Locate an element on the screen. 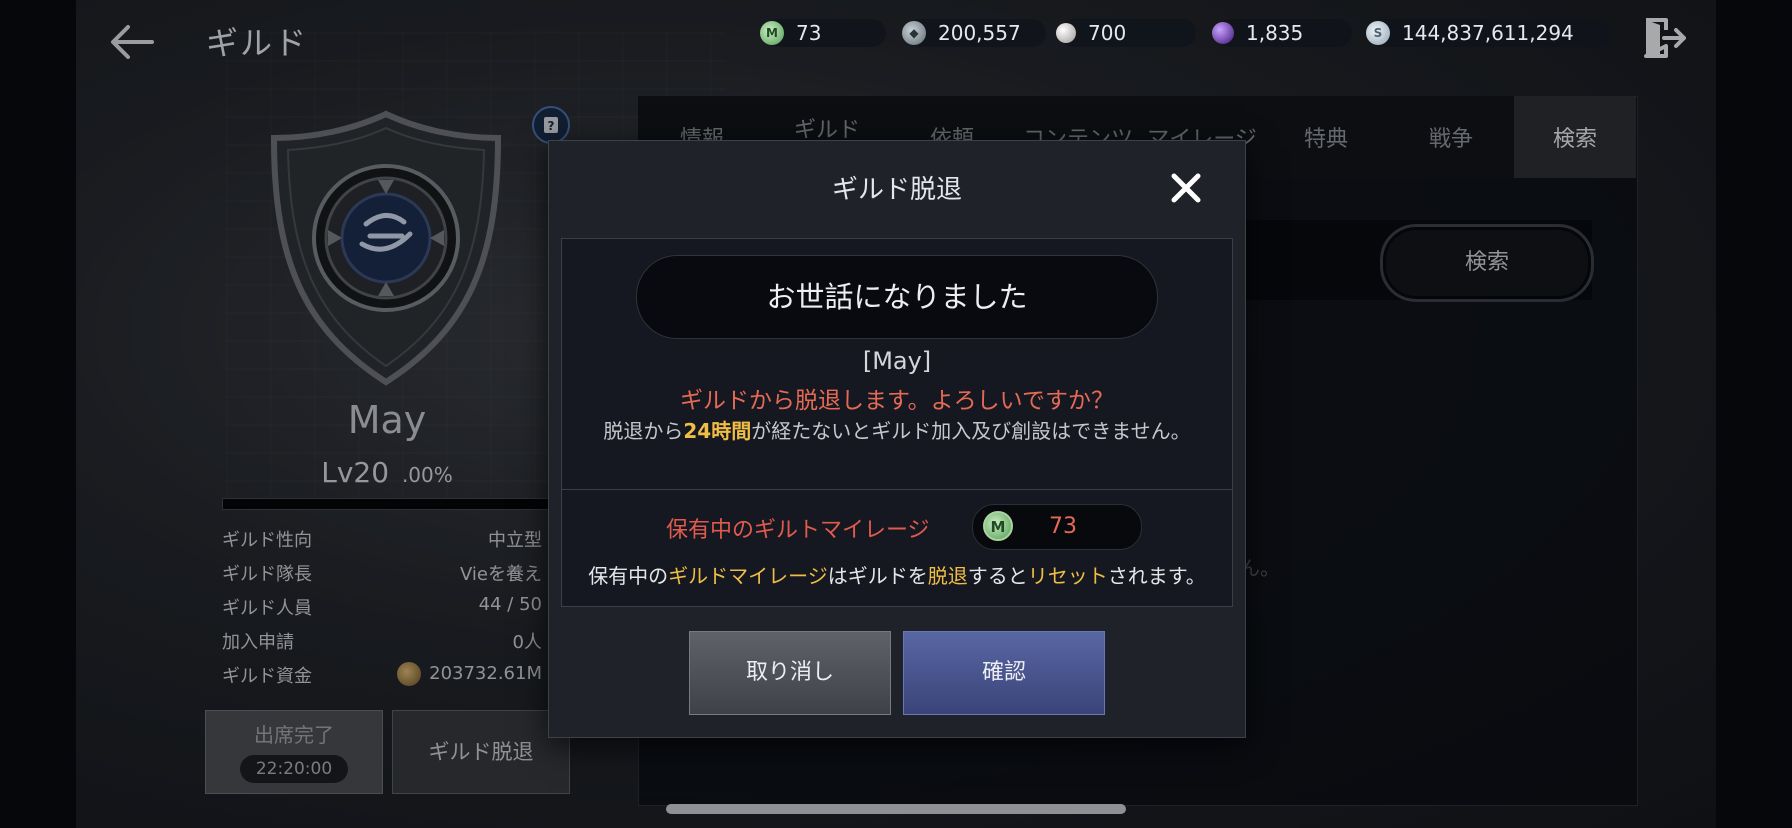 The width and height of the screenshot is (1792, 828). confirm-question: ギルドから脱退します。よろしいですか？ is located at coordinates (896, 401).